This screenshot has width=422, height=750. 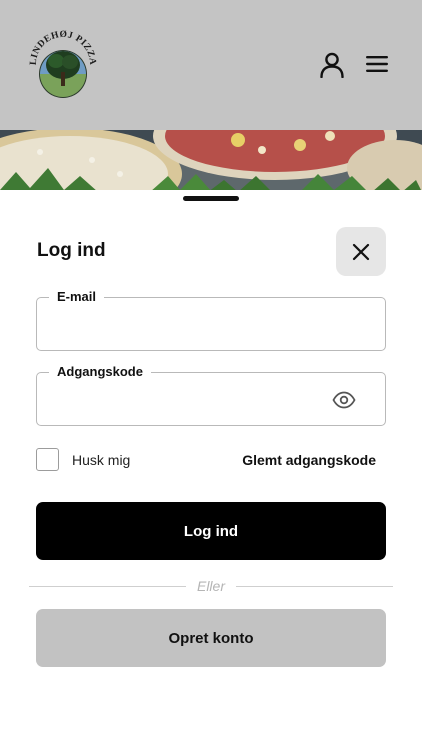 I want to click on user-icon, so click(x=332, y=65).